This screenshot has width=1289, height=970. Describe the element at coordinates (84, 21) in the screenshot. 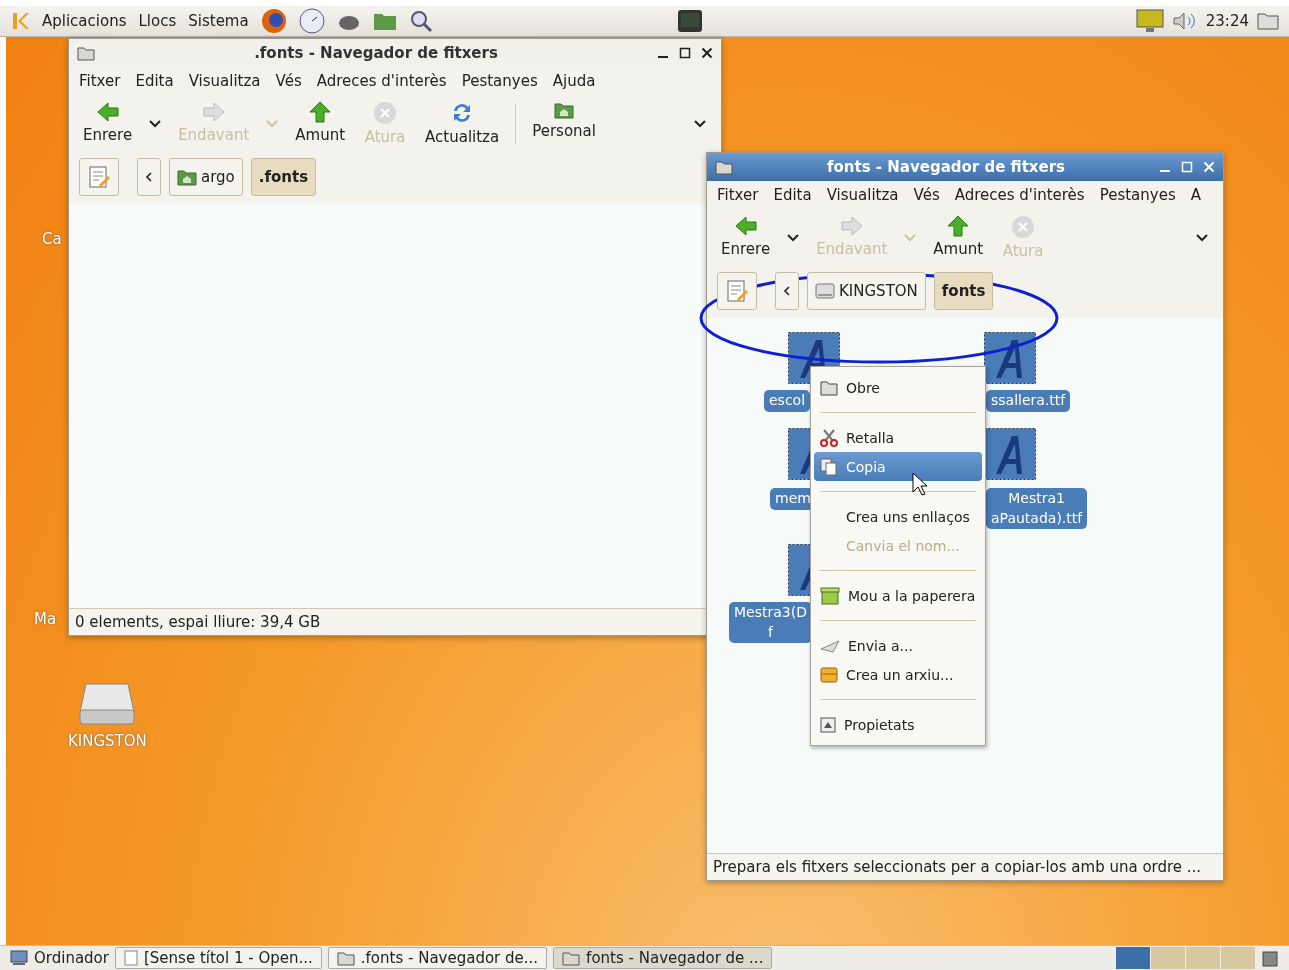

I see `panel-menu: Aplicacions` at that location.